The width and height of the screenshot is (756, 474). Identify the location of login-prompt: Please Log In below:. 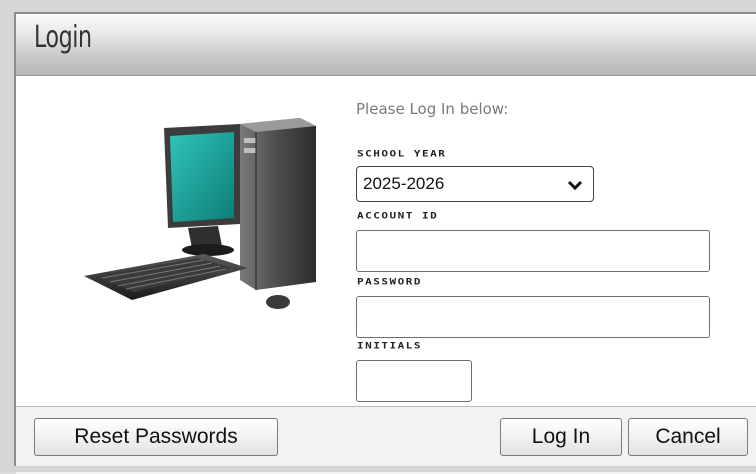
(432, 109).